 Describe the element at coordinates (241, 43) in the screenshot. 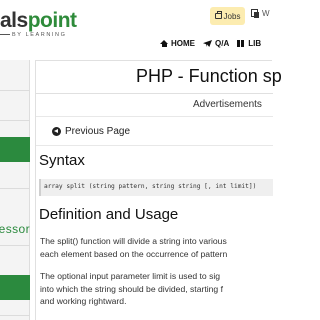

I see `library-icon` at that location.